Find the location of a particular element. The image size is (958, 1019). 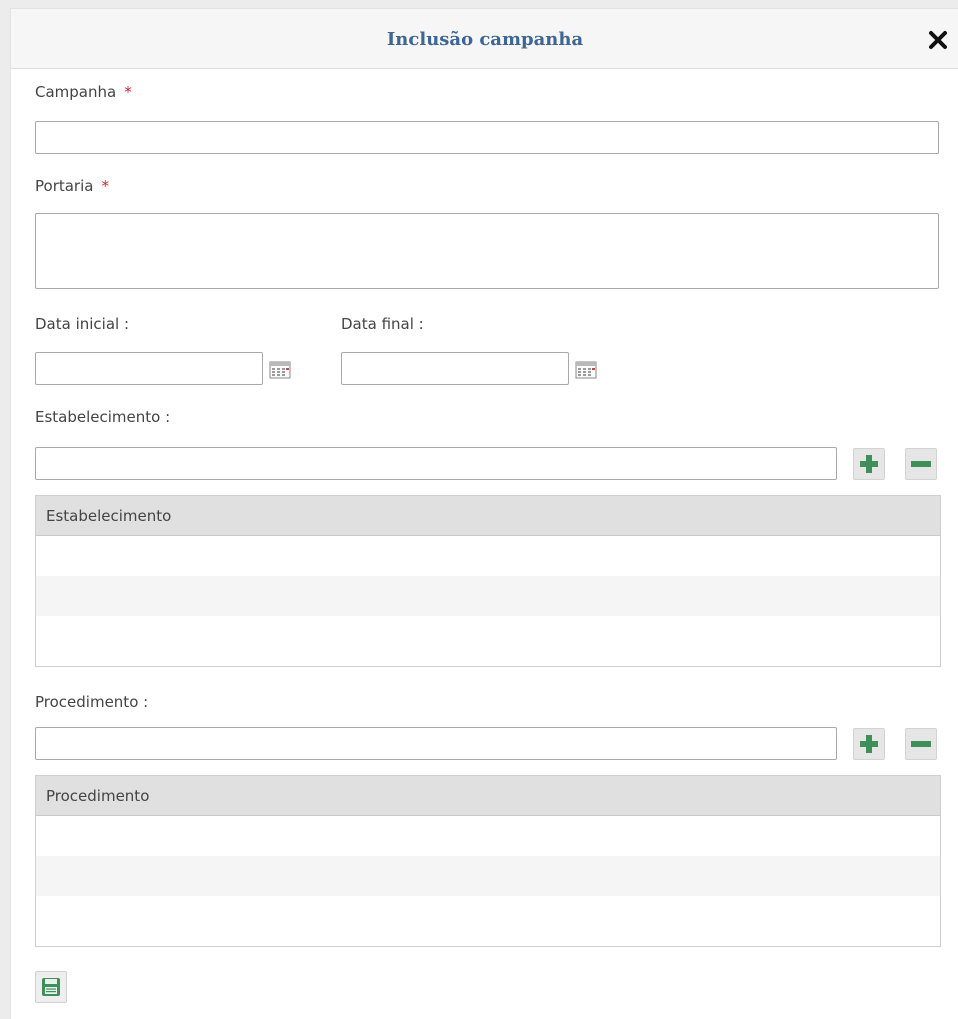

dialog-titlebar: Inclusão campanha is located at coordinates (484, 39).